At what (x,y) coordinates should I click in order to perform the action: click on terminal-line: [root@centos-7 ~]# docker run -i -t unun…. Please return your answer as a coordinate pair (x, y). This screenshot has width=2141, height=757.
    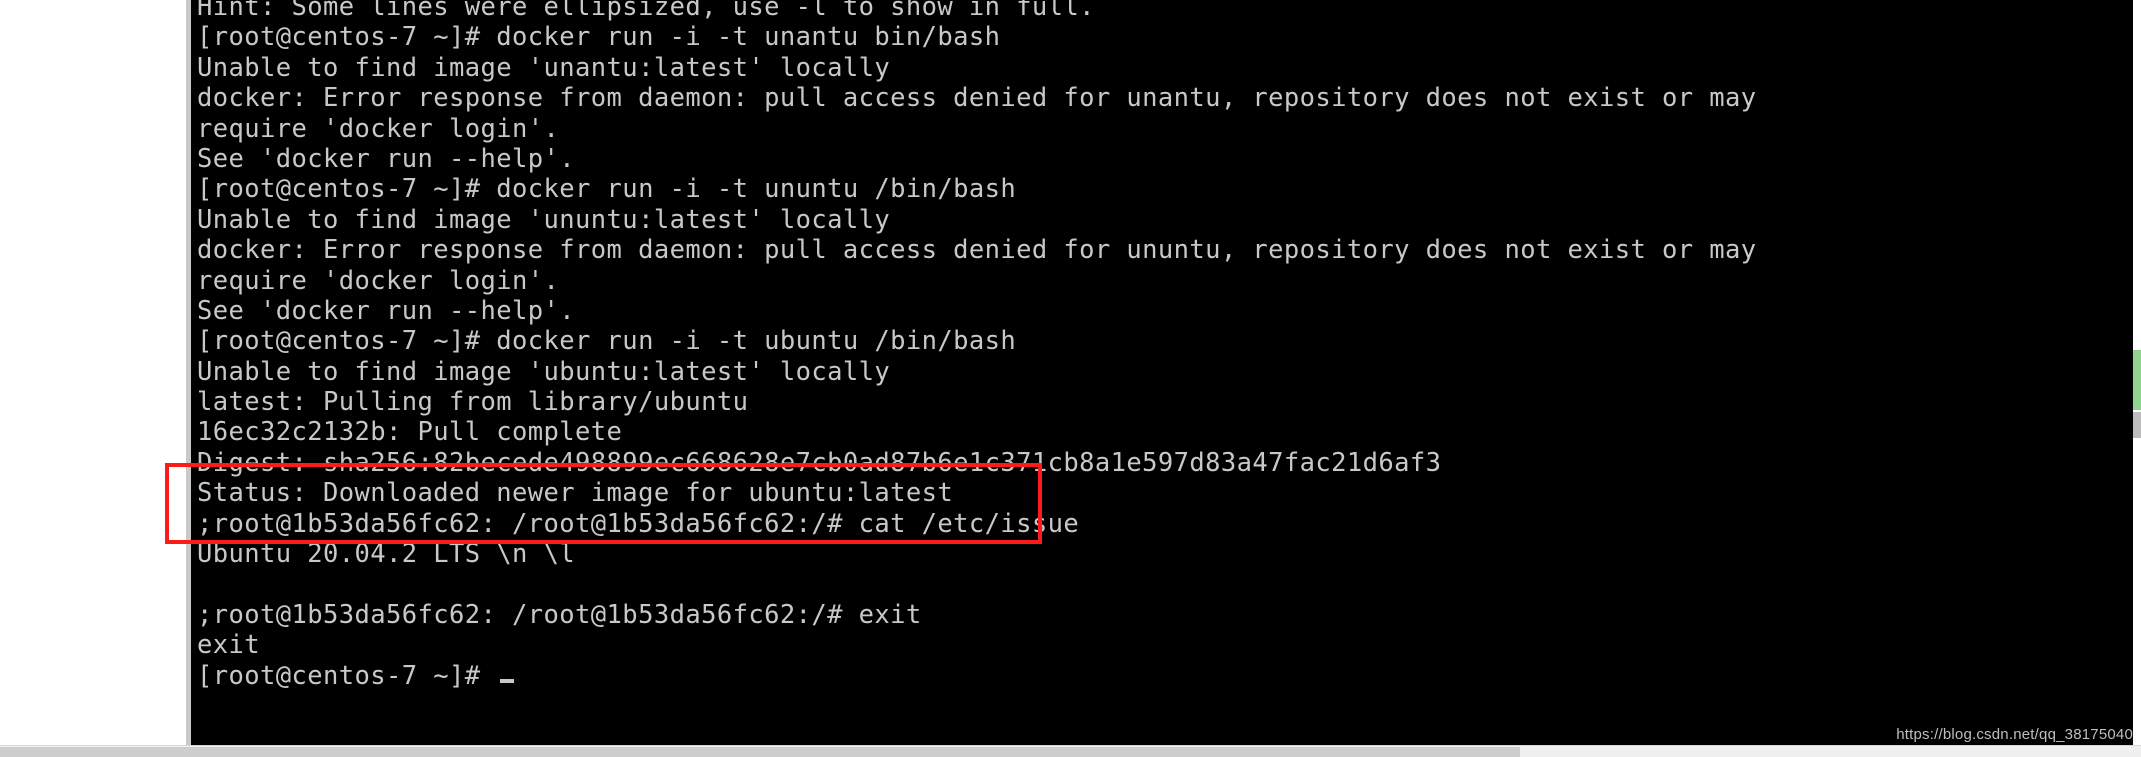
    Looking at the image, I should click on (607, 189).